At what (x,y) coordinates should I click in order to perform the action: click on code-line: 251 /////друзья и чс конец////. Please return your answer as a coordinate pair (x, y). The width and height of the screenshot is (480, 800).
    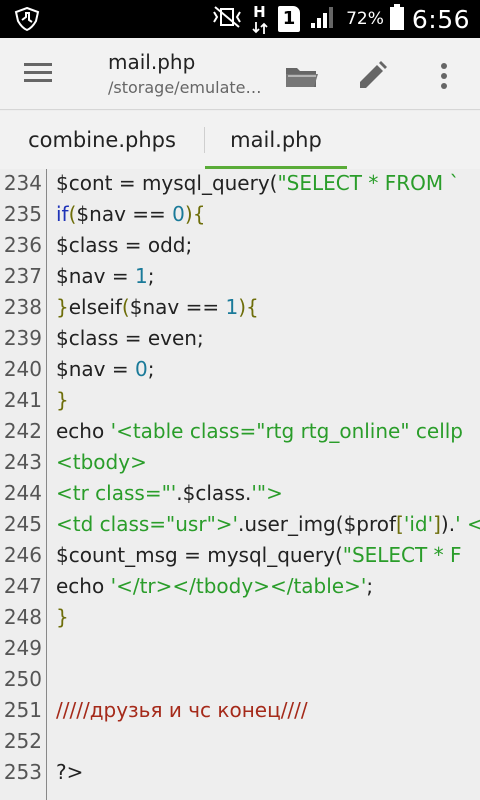
    Looking at the image, I should click on (240, 710).